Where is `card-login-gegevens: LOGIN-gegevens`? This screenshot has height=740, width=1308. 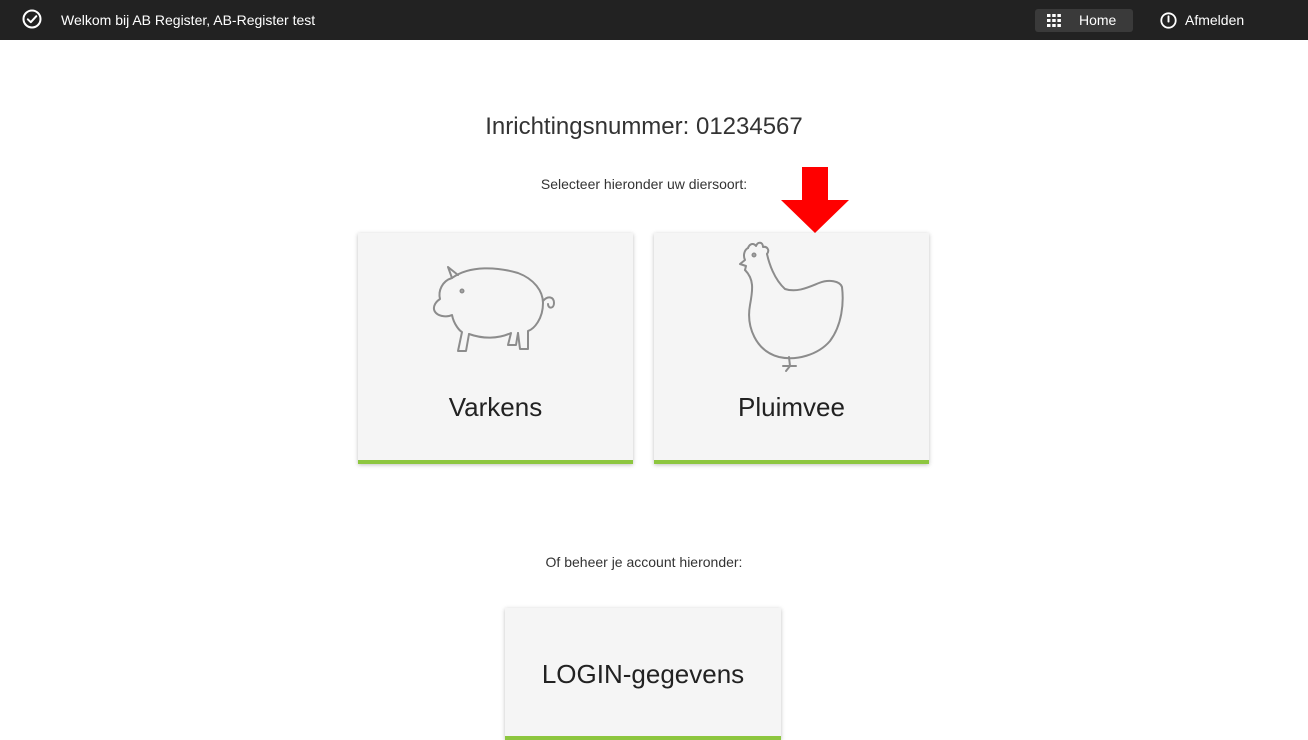
card-login-gegevens: LOGIN-gegevens is located at coordinates (643, 674).